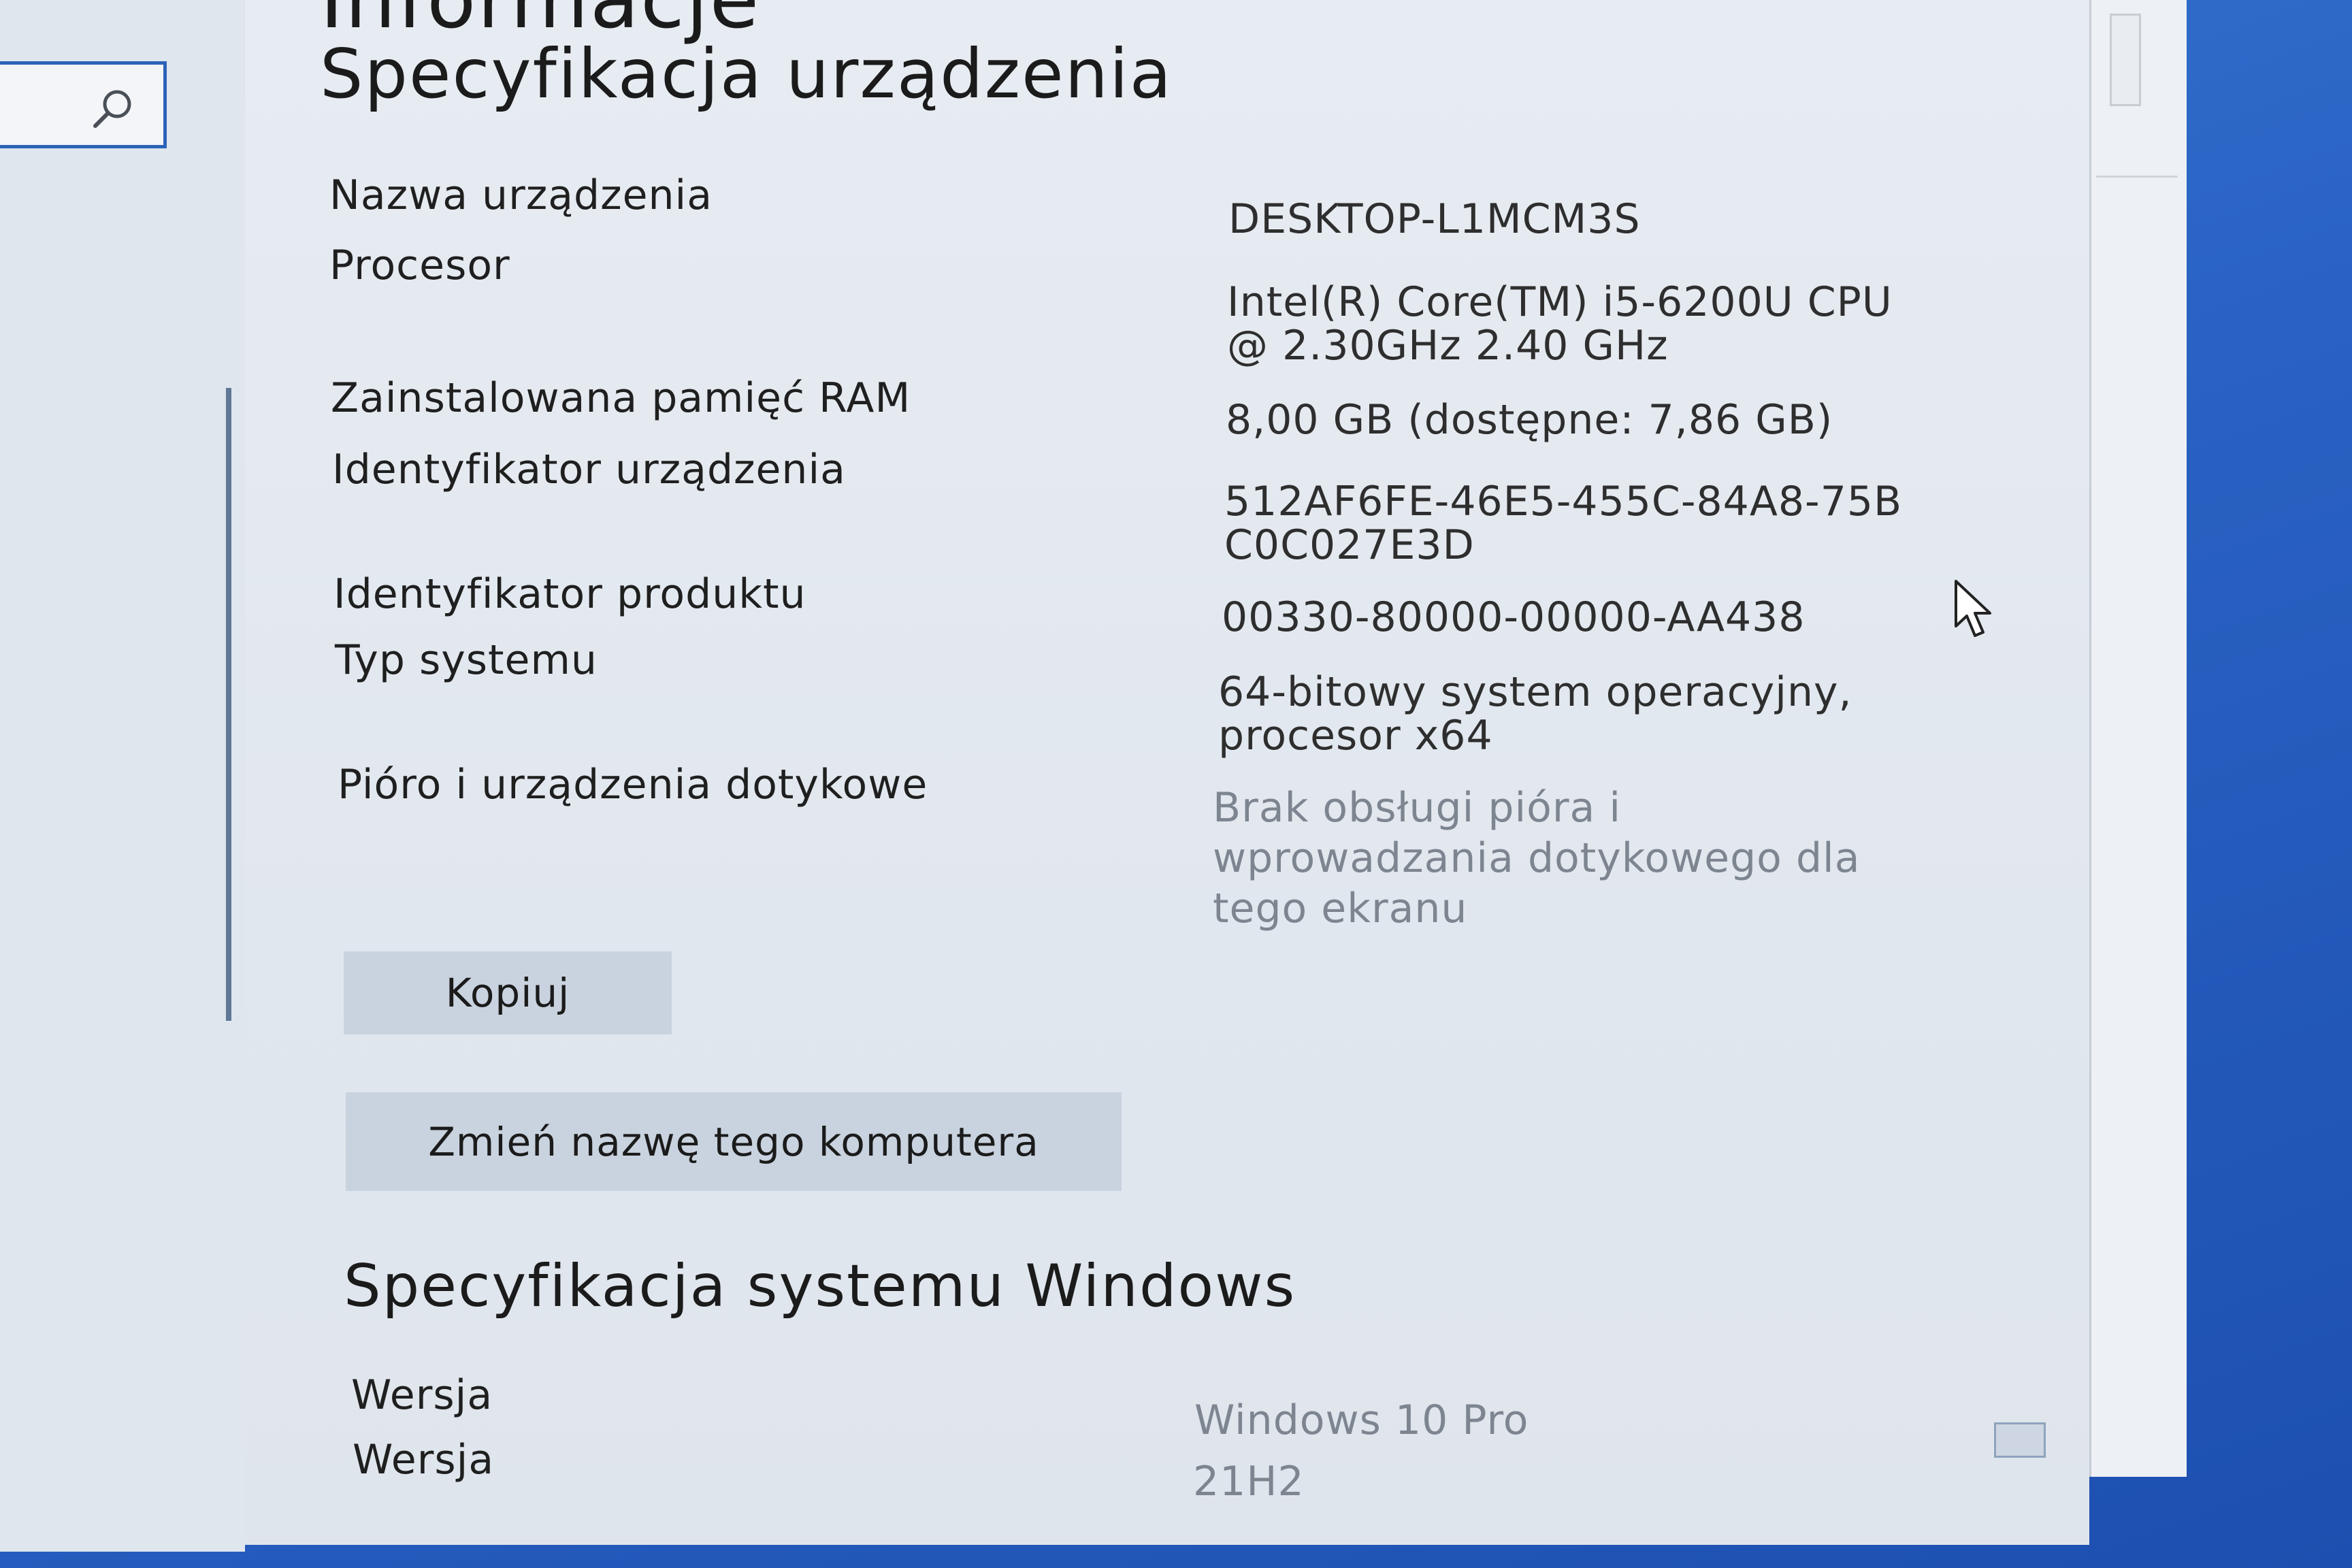  I want to click on navigation-pane, so click(122, 776).